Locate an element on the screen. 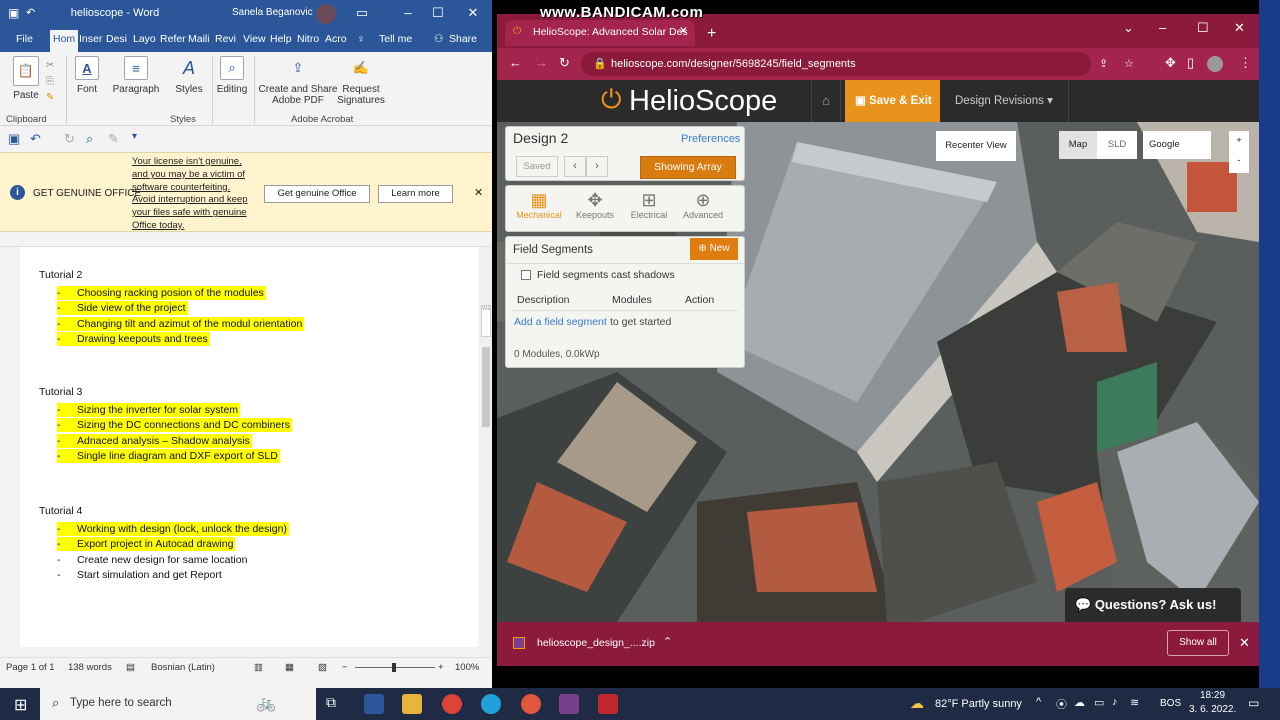 This screenshot has width=1280, height=720. webcam-icon: ⦿ is located at coordinates (1061, 704).